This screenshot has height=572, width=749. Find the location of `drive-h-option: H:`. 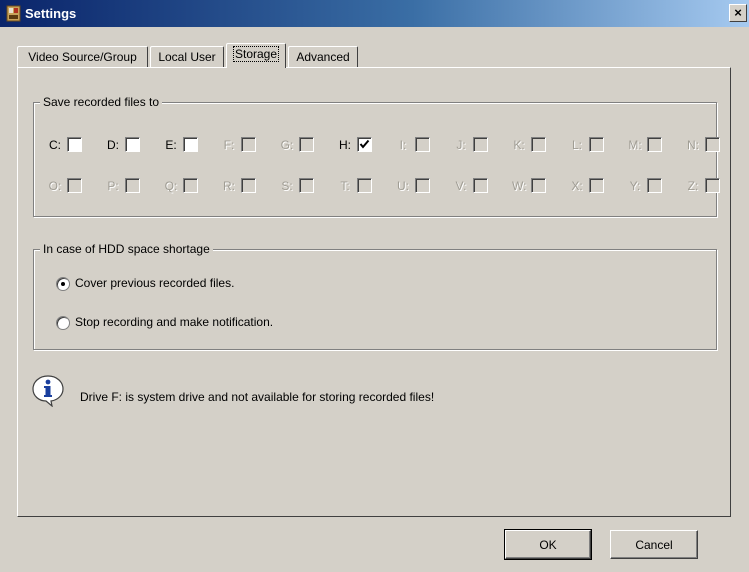

drive-h-option: H: is located at coordinates (358, 145).